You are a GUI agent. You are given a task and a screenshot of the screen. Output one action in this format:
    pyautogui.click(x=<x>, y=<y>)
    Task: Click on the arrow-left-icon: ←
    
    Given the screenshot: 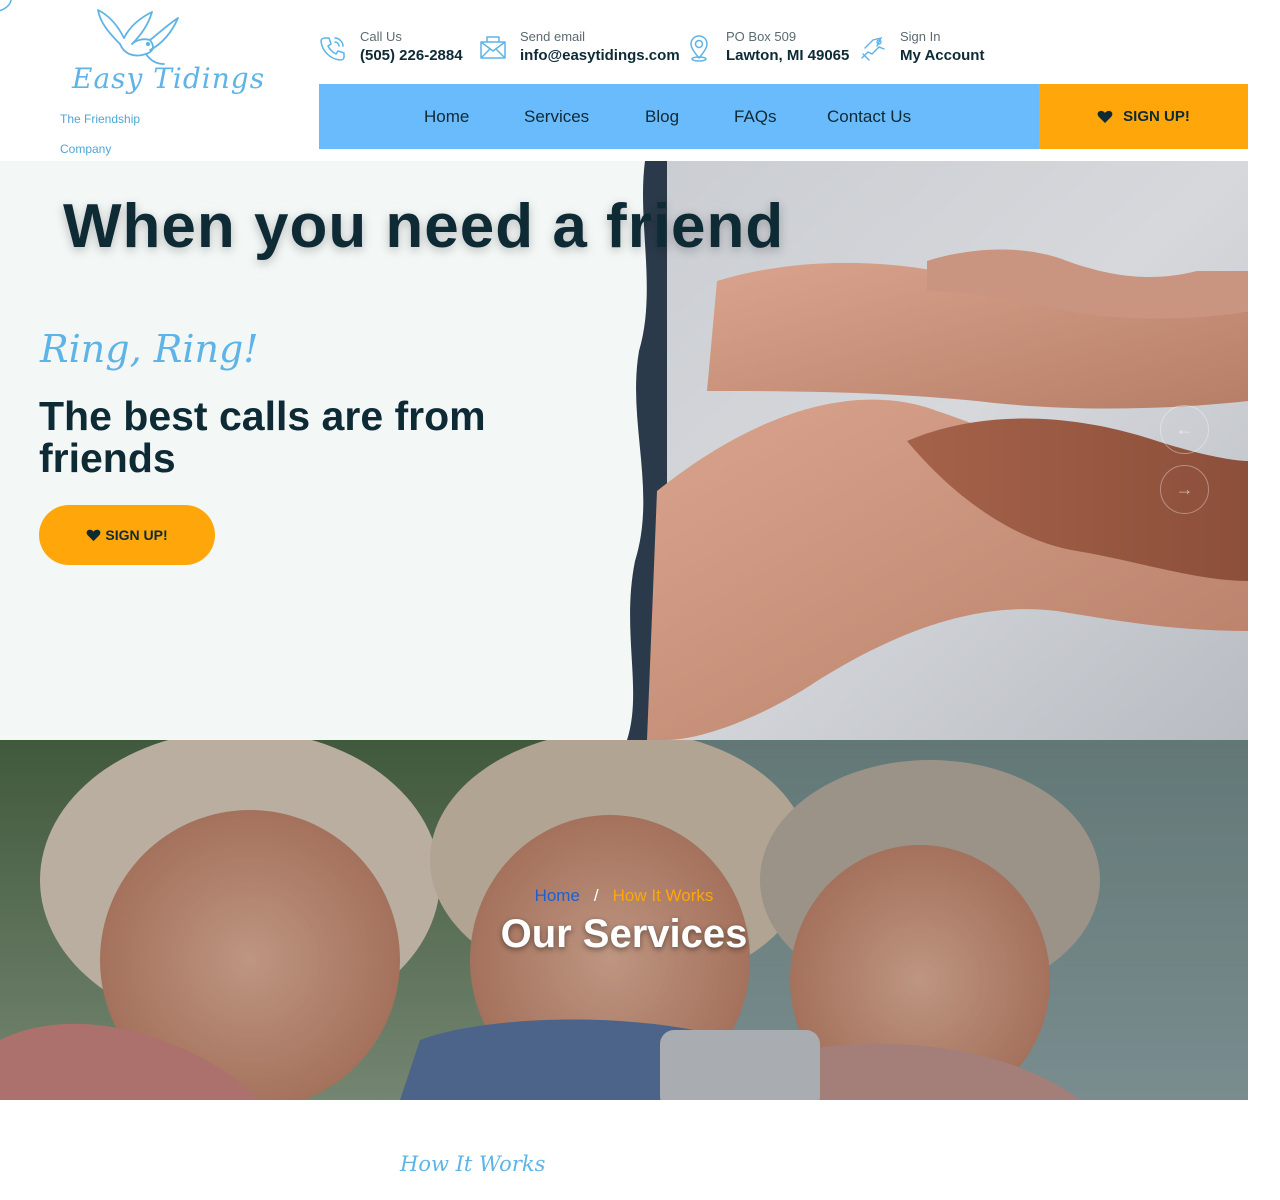 What is the action you would take?
    pyautogui.click(x=1184, y=429)
    